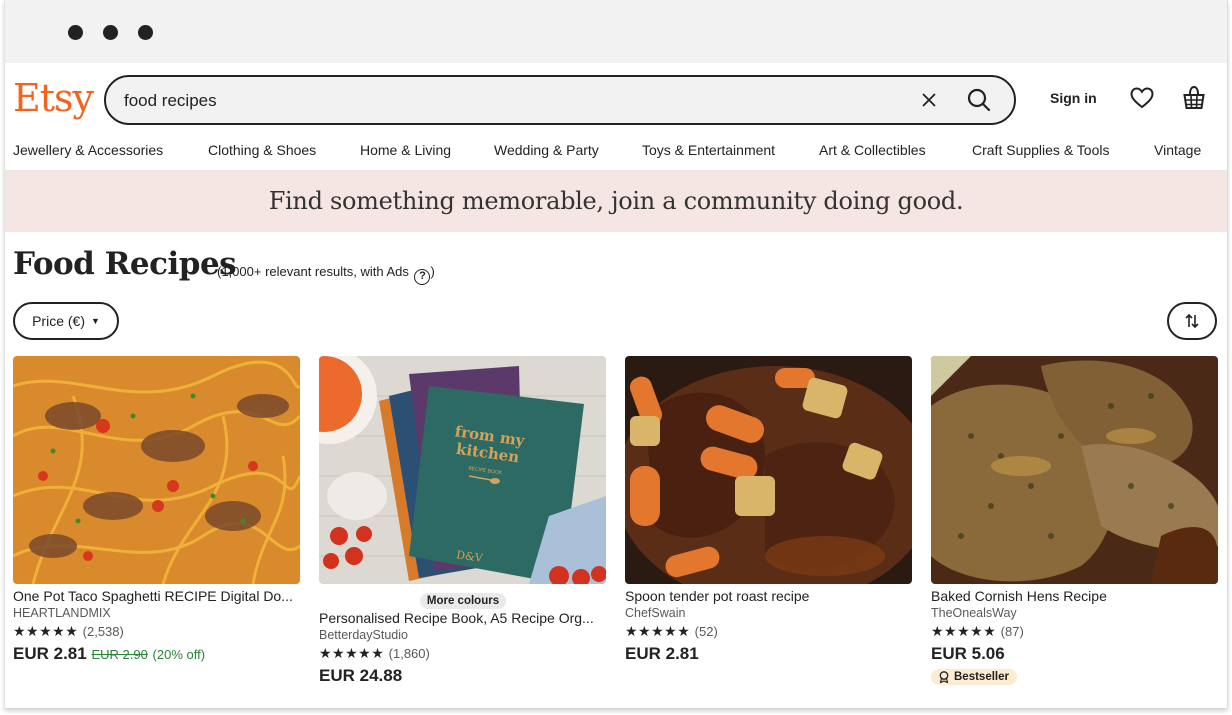 The width and height of the screenshot is (1232, 715). Describe the element at coordinates (53, 98) in the screenshot. I see `etsy-logo: Etsy` at that location.